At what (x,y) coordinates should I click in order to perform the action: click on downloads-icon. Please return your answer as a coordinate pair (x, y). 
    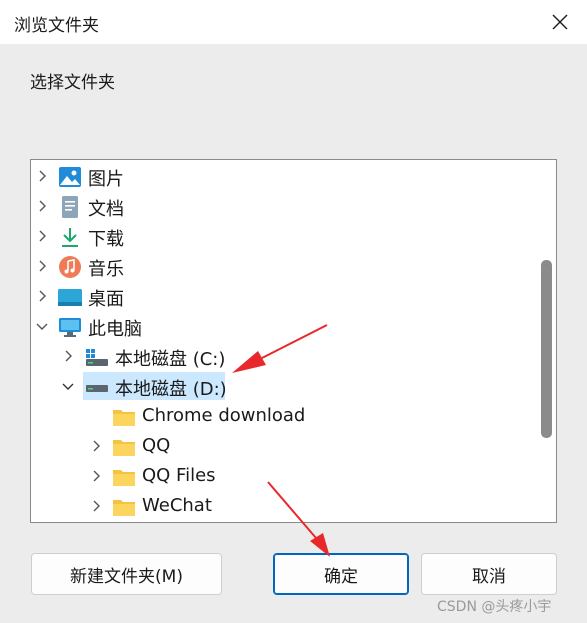
    Looking at the image, I should click on (70, 237).